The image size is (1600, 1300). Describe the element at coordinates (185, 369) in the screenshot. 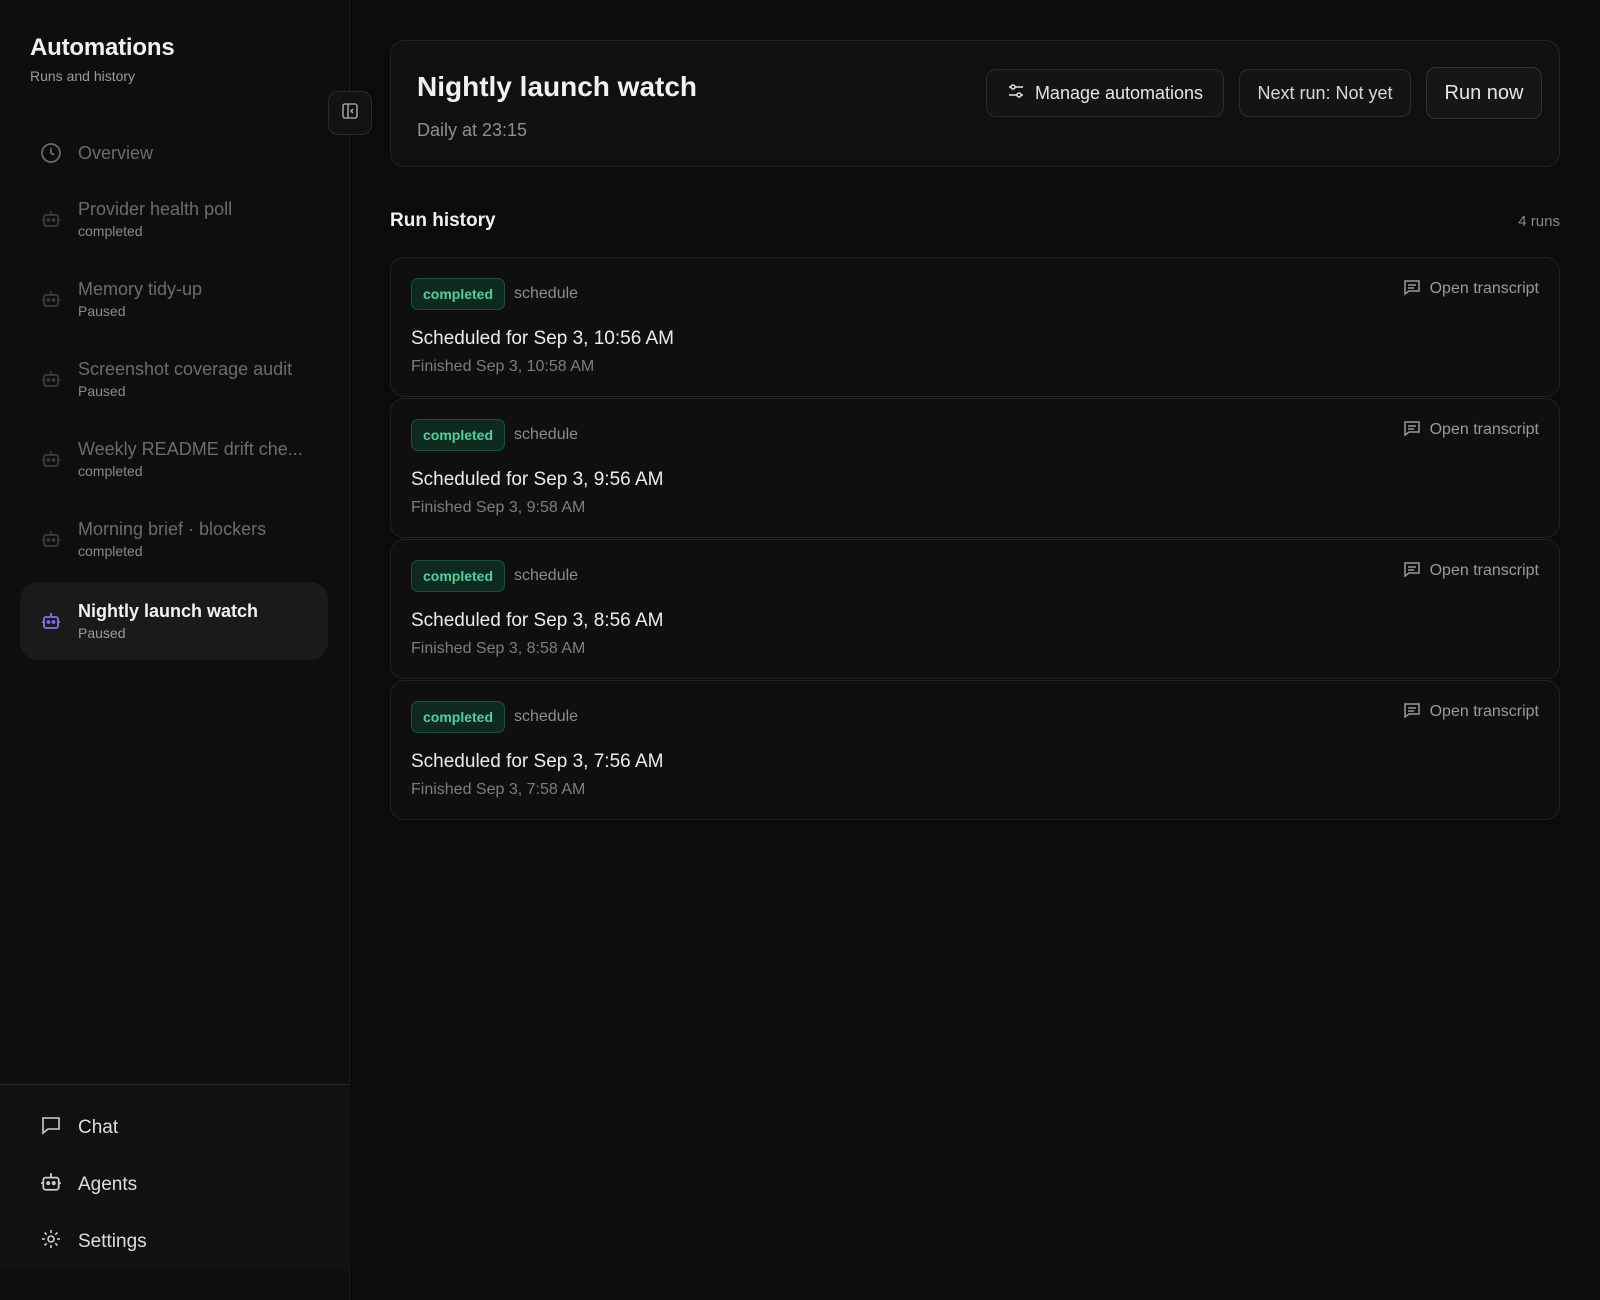

I see `sidebar-item-label: Screenshot coverage audit` at that location.